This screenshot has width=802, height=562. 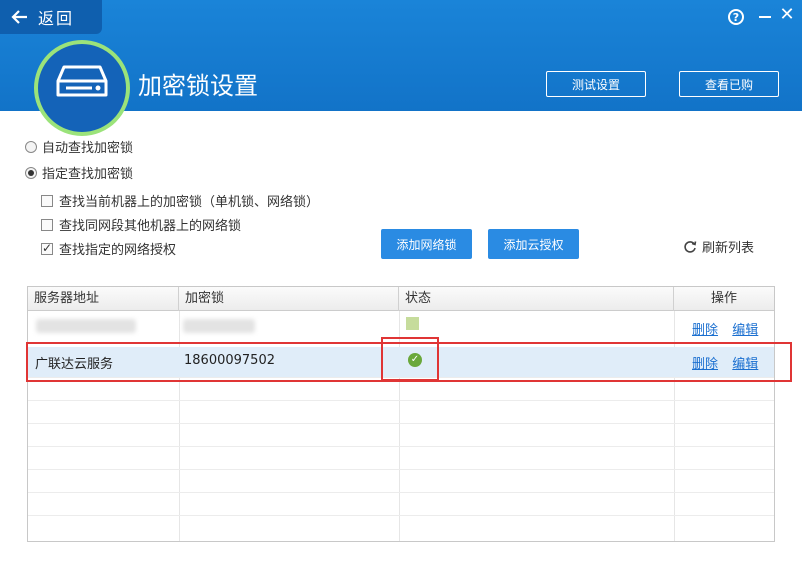 What do you see at coordinates (787, 15) in the screenshot?
I see `close-icon: ✕` at bounding box center [787, 15].